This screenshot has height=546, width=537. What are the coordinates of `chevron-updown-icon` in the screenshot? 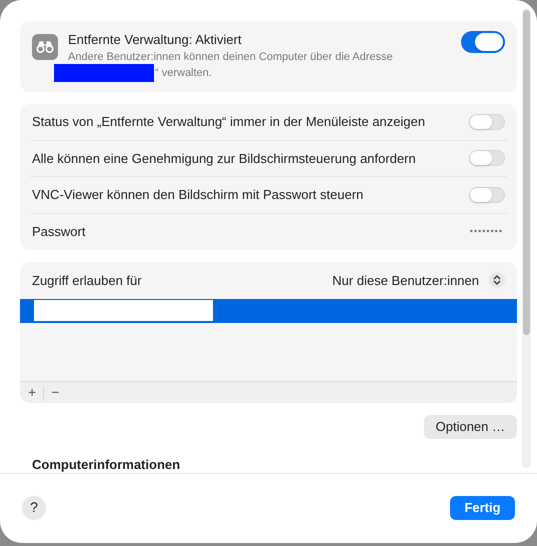 It's located at (497, 280).